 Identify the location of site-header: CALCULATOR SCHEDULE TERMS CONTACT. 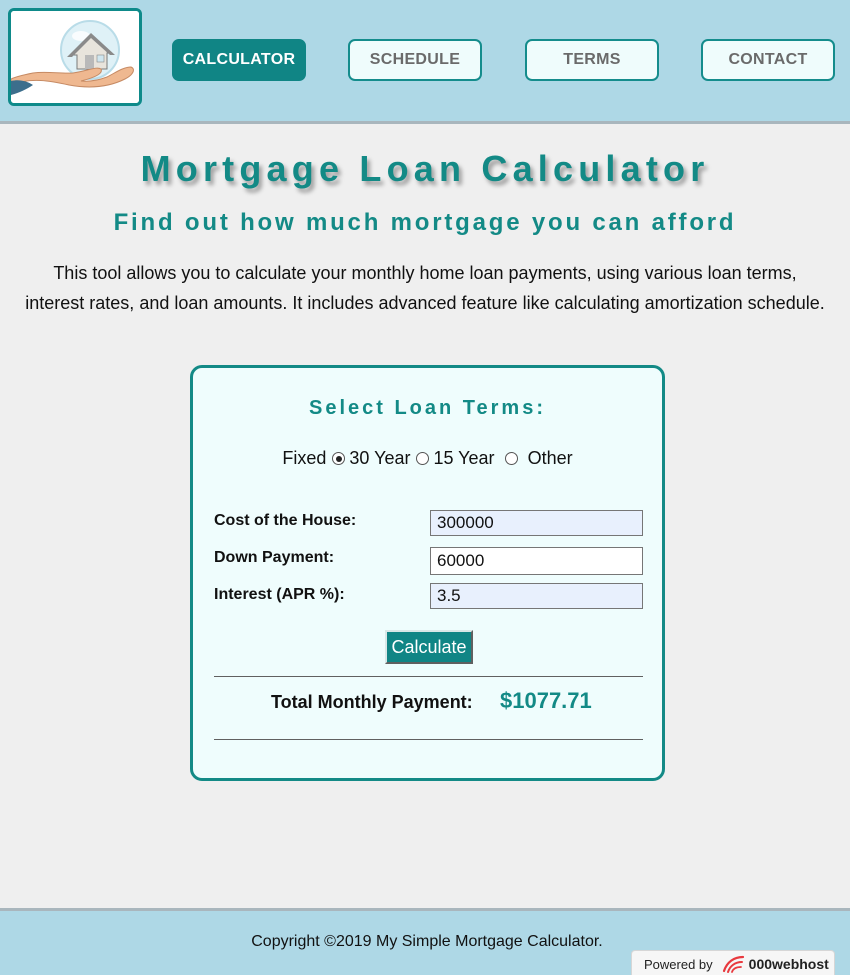
(425, 62).